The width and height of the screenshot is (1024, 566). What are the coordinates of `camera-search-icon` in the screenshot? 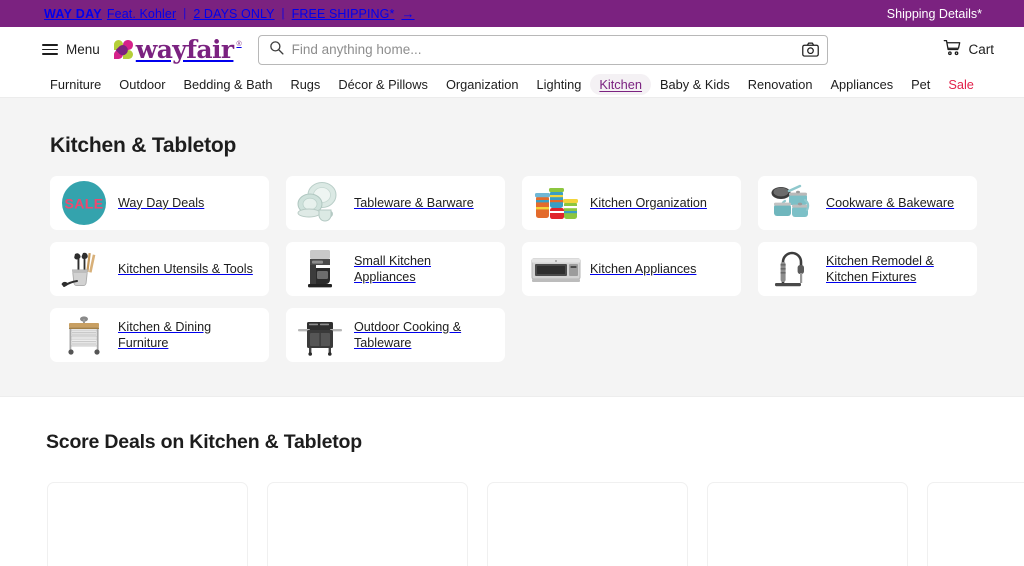 It's located at (810, 49).